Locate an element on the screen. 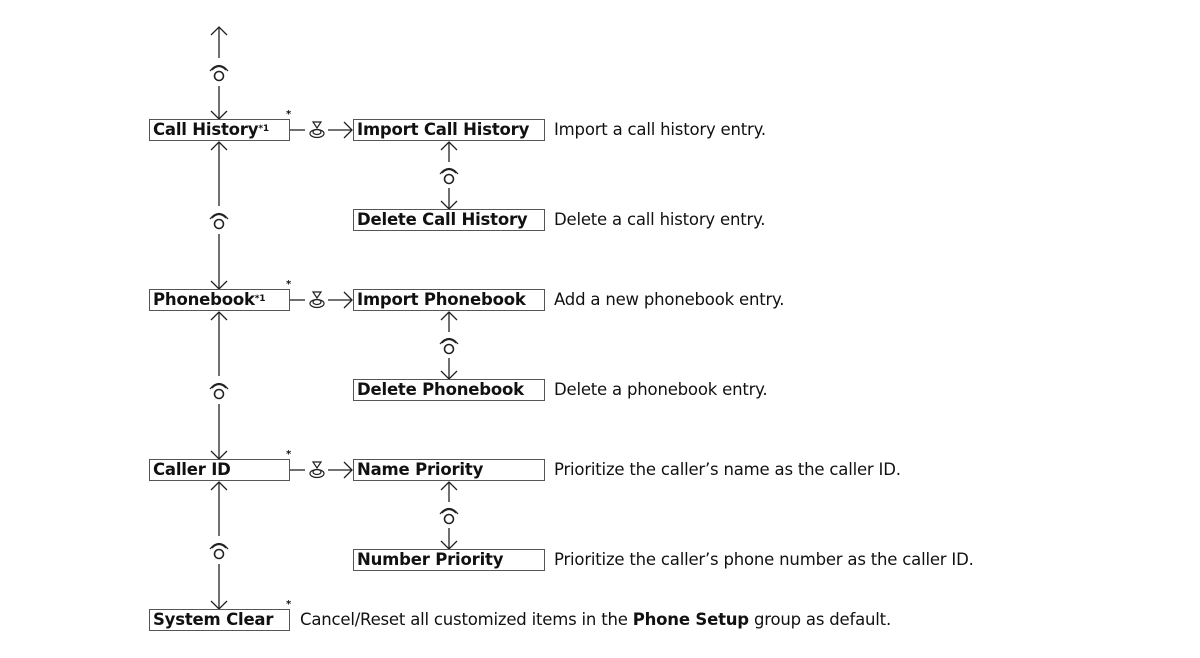  submenu-item-number-priority: Number Priority is located at coordinates (449, 560).